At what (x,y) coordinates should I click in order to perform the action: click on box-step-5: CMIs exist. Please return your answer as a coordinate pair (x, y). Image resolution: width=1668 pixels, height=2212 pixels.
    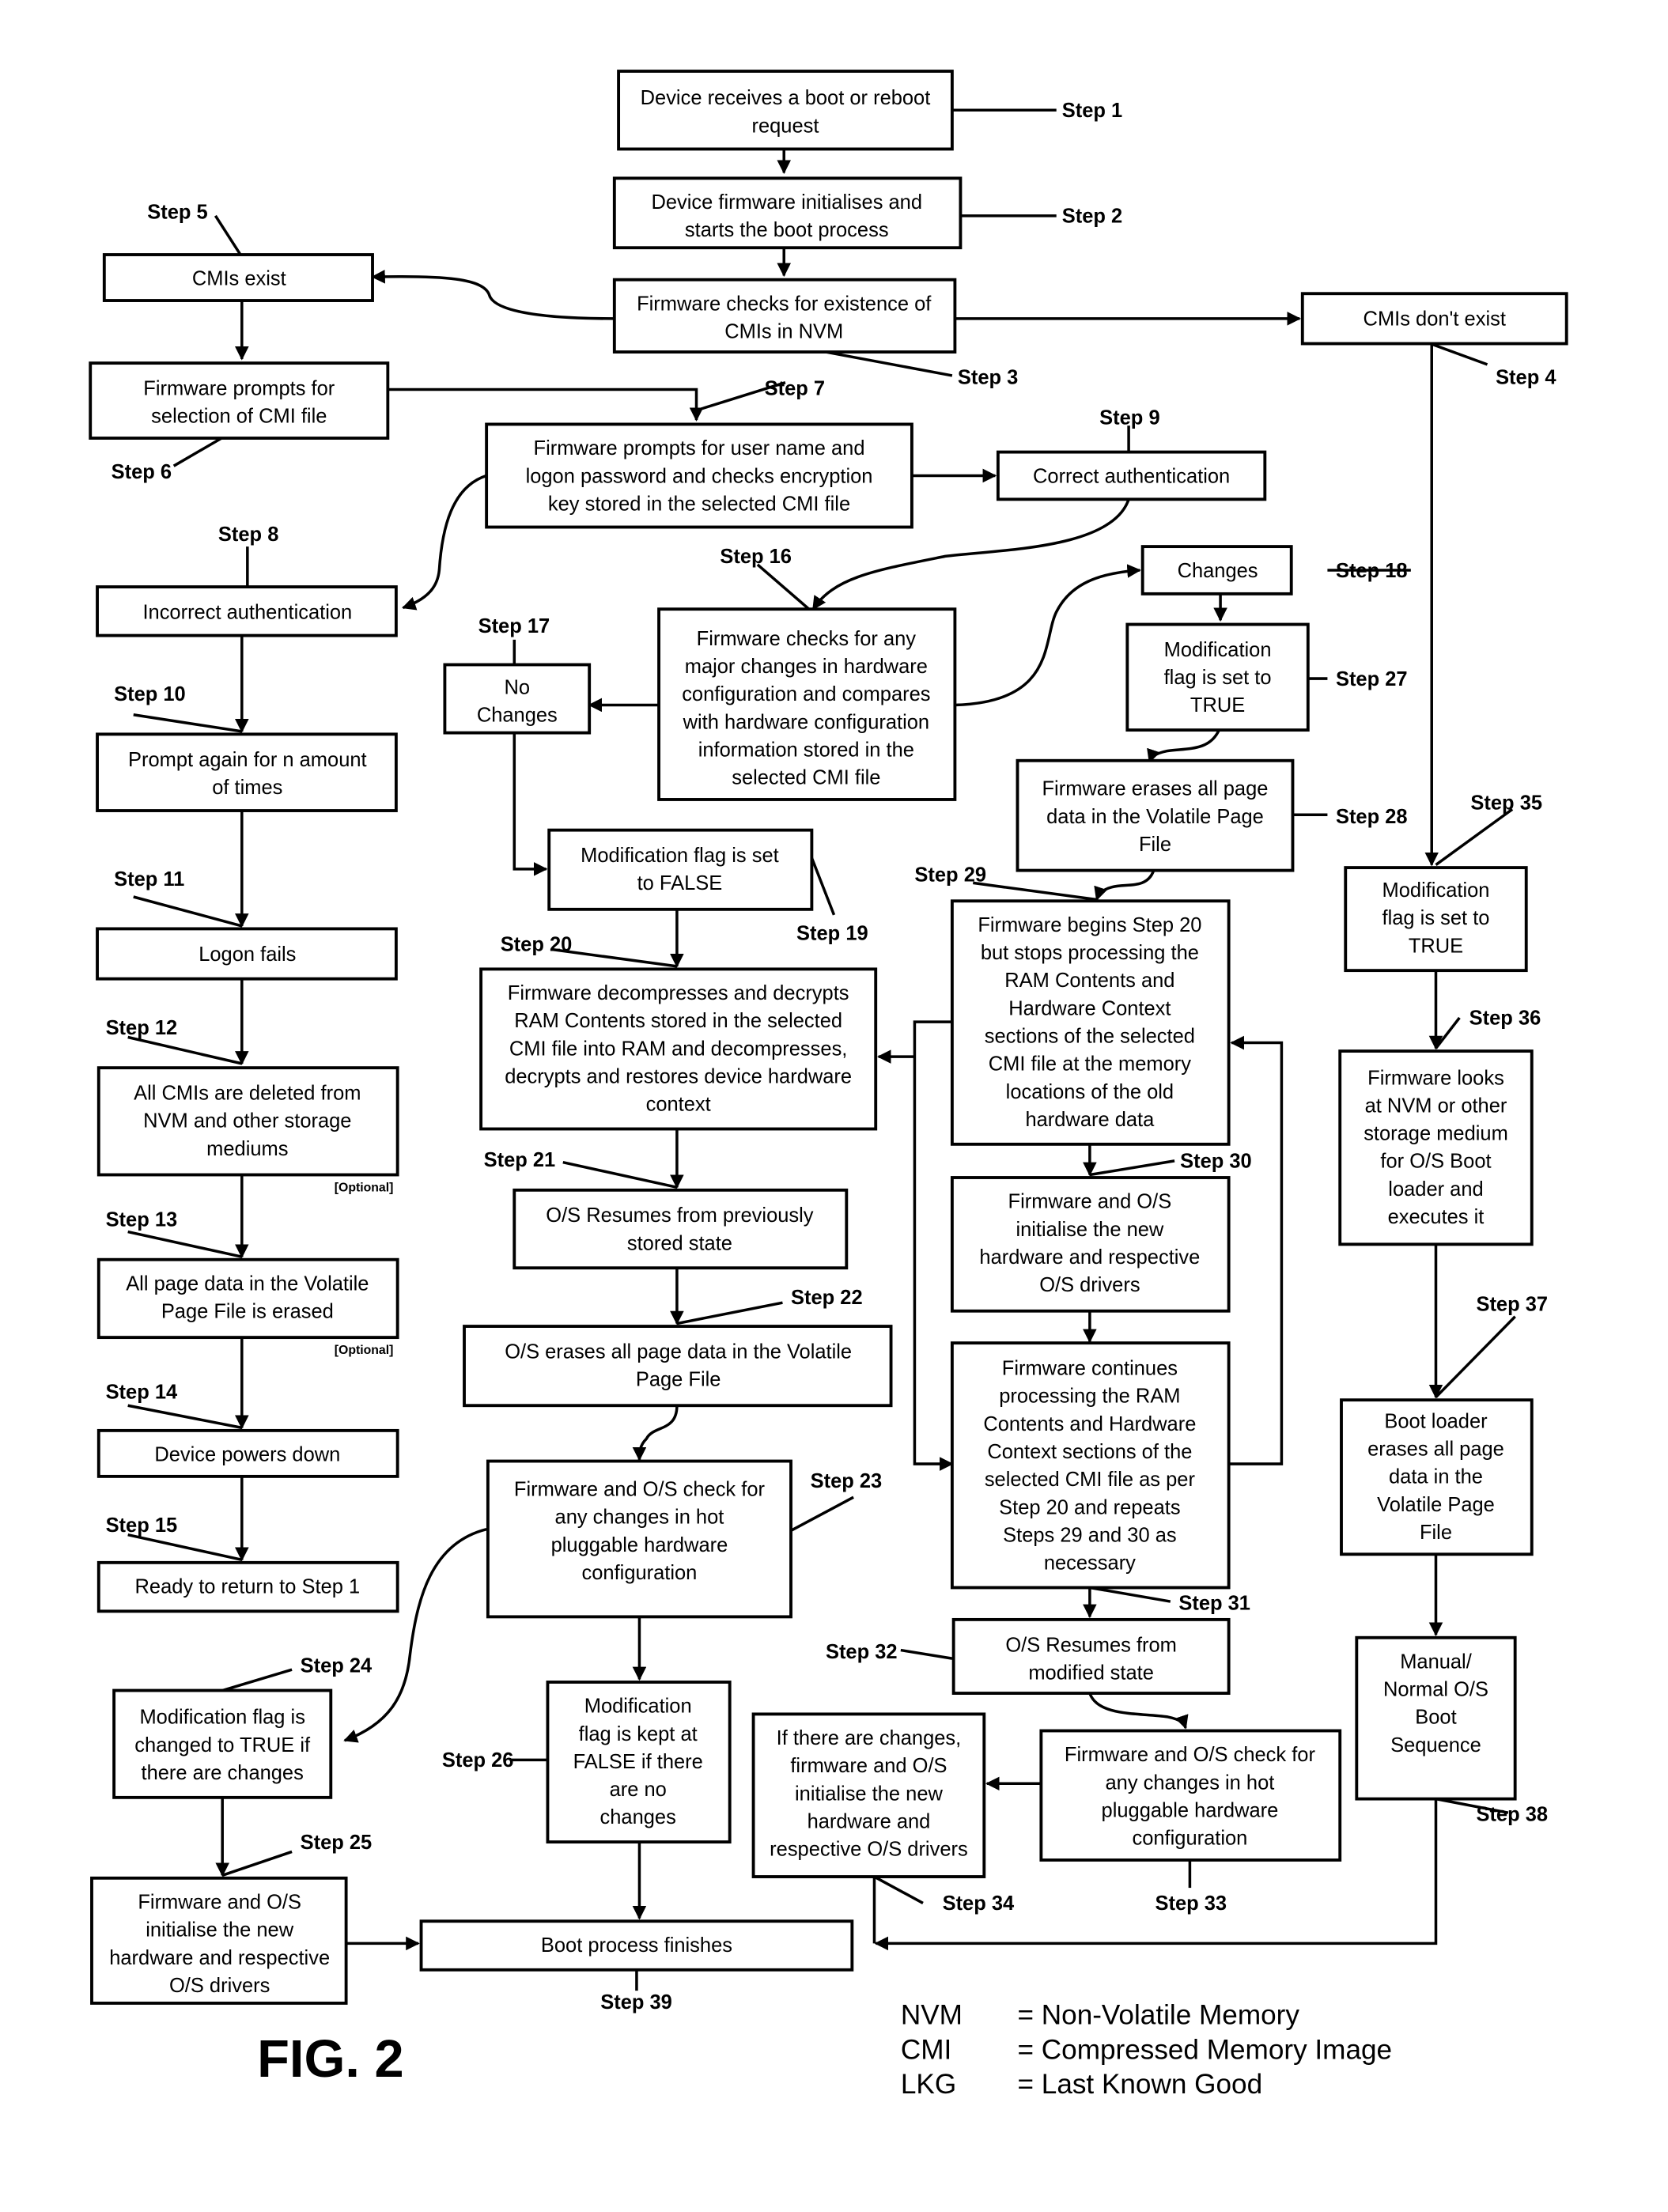
    Looking at the image, I should click on (238, 277).